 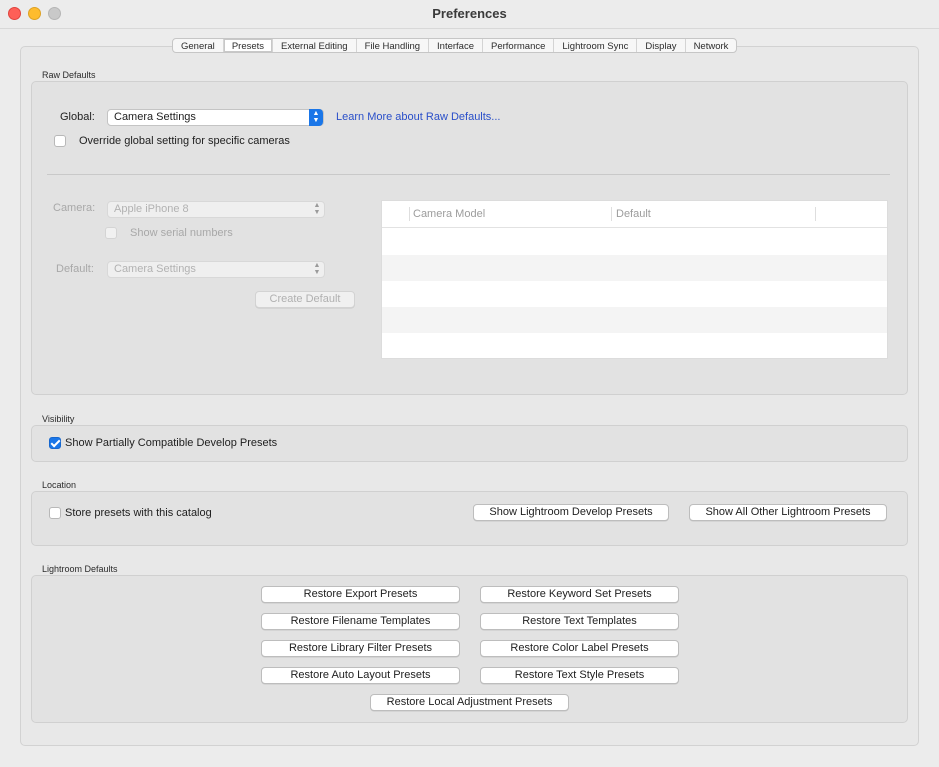 What do you see at coordinates (248, 45) in the screenshot?
I see `tab-presets: Presets` at bounding box center [248, 45].